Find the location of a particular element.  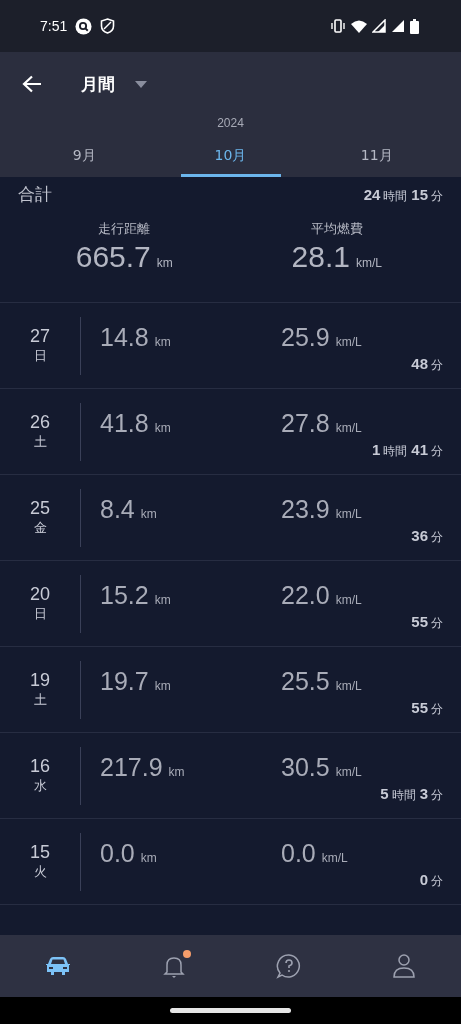

fuel-value: 30.5 km/L is located at coordinates (321, 767).